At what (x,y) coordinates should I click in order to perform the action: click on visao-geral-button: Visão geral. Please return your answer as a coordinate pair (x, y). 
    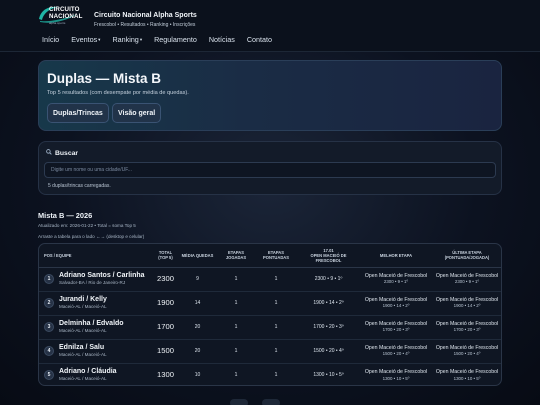
    Looking at the image, I should click on (137, 113).